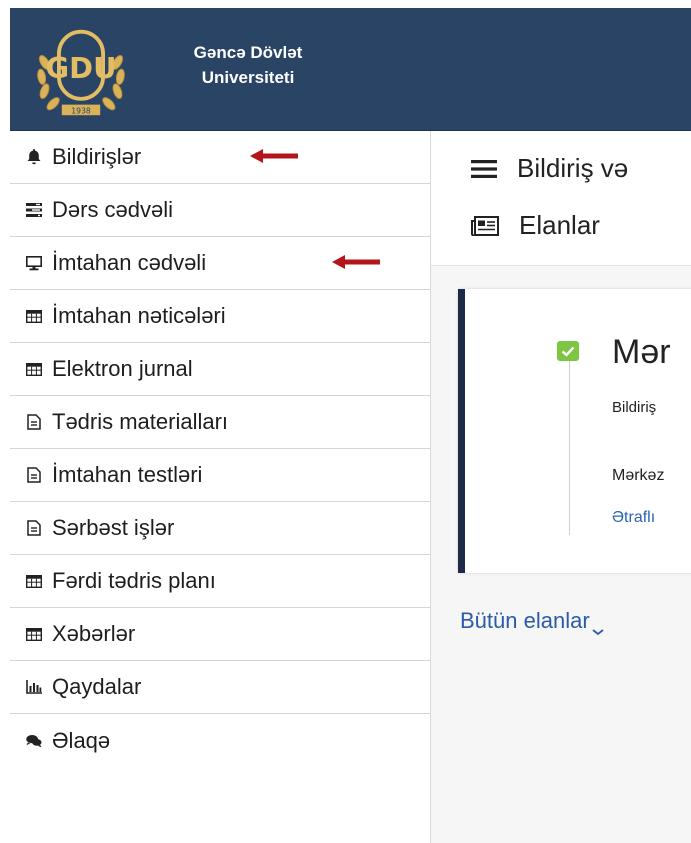  What do you see at coordinates (220, 210) in the screenshot?
I see `sidebar-item-class-schedule: Dərs cədvəli` at bounding box center [220, 210].